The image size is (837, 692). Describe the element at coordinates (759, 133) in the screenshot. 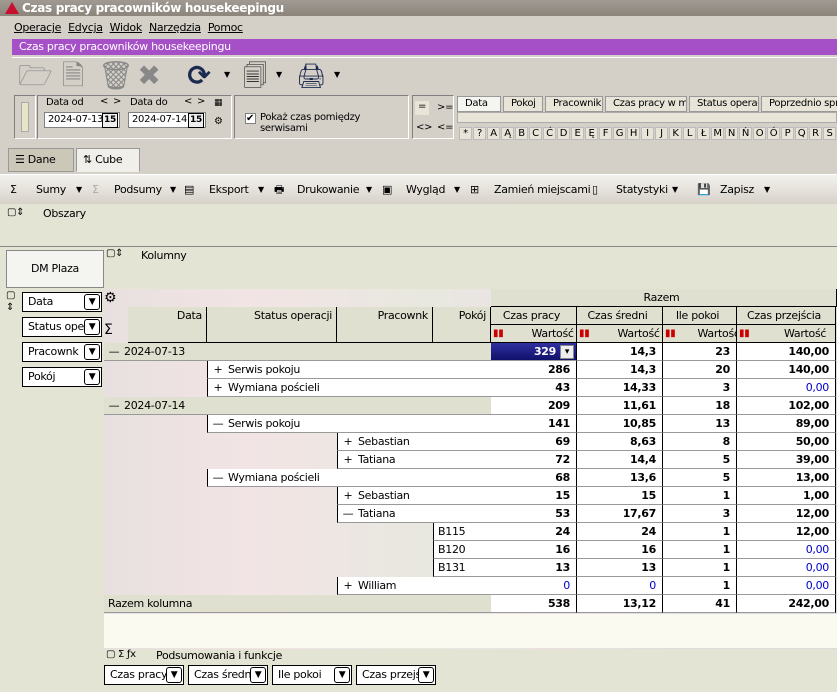

I see `letter-filter: O` at that location.